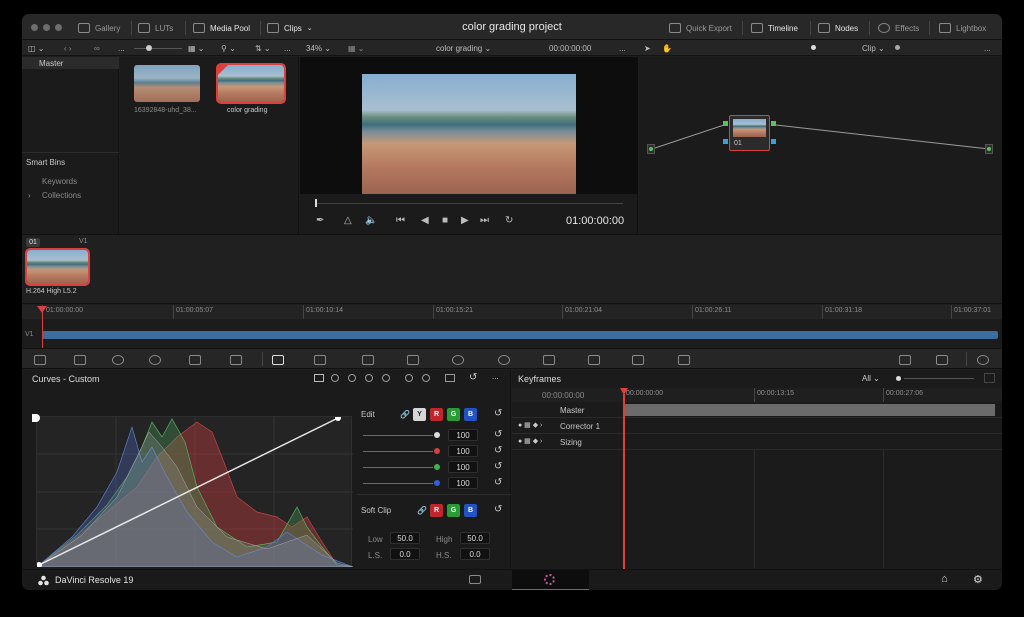 This screenshot has width=1024, height=617. I want to click on y-intensity-slider, so click(398, 435).